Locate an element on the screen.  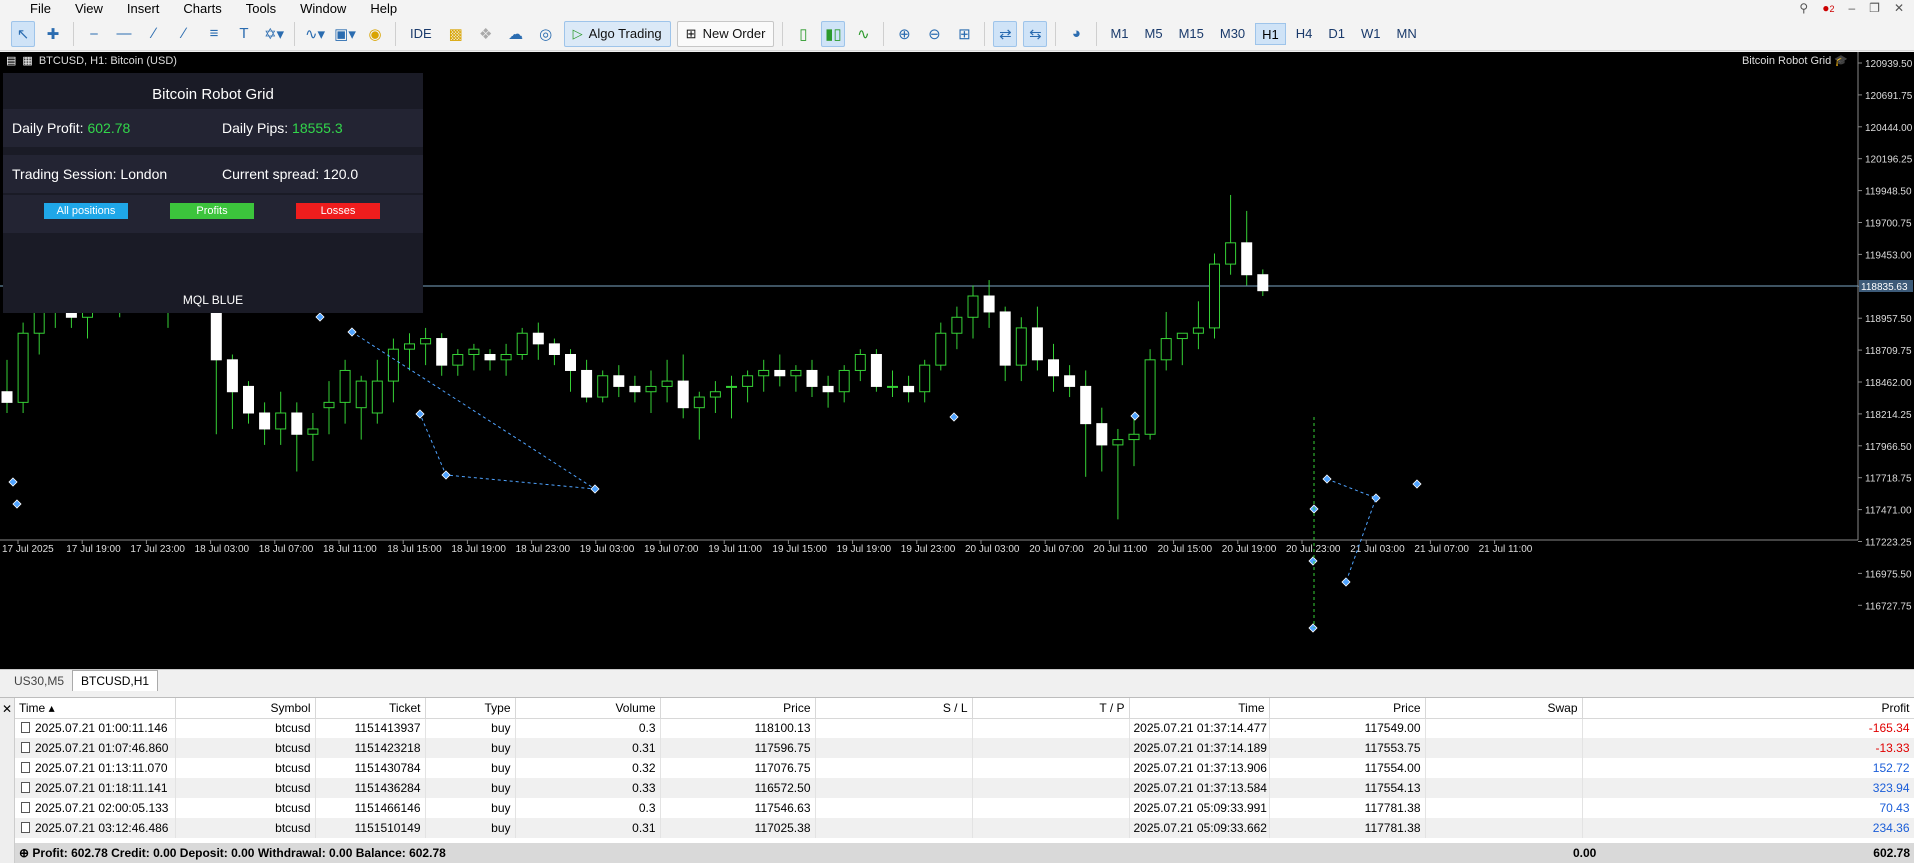
bar-chart-icon: ▯ is located at coordinates (803, 34).